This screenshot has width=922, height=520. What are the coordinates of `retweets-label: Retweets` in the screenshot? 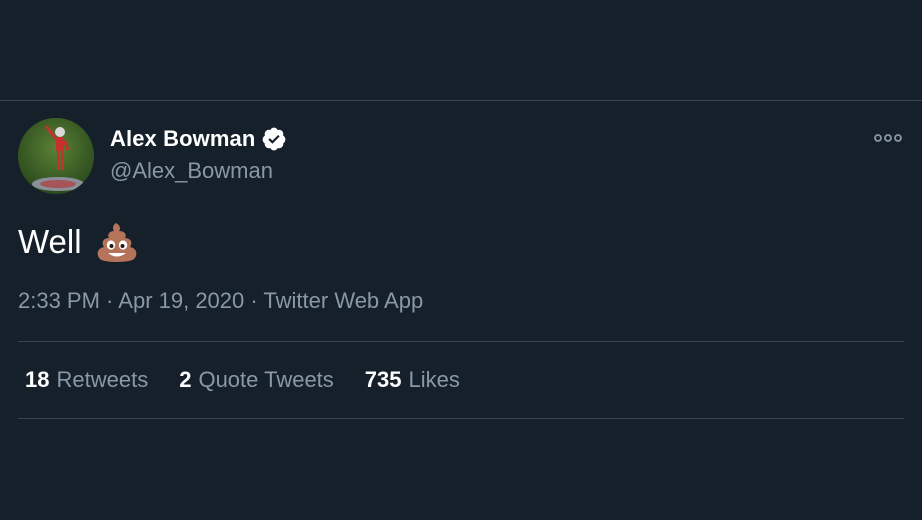 It's located at (102, 379).